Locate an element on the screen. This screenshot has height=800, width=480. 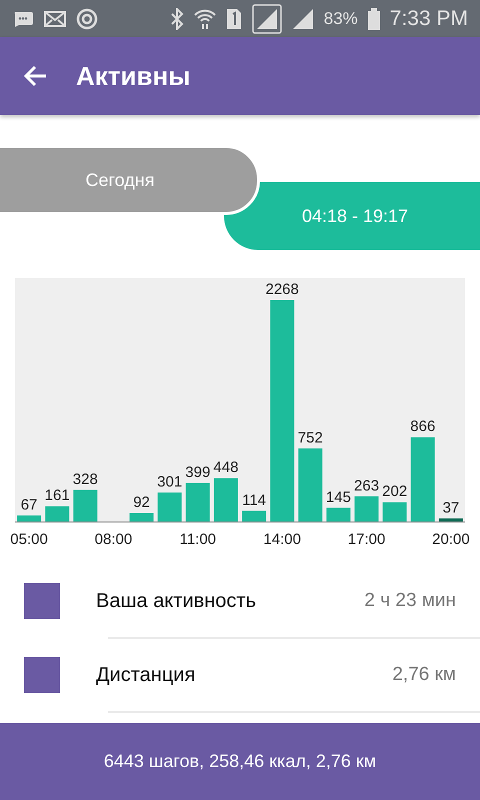
bar-value: 92 is located at coordinates (141, 502).